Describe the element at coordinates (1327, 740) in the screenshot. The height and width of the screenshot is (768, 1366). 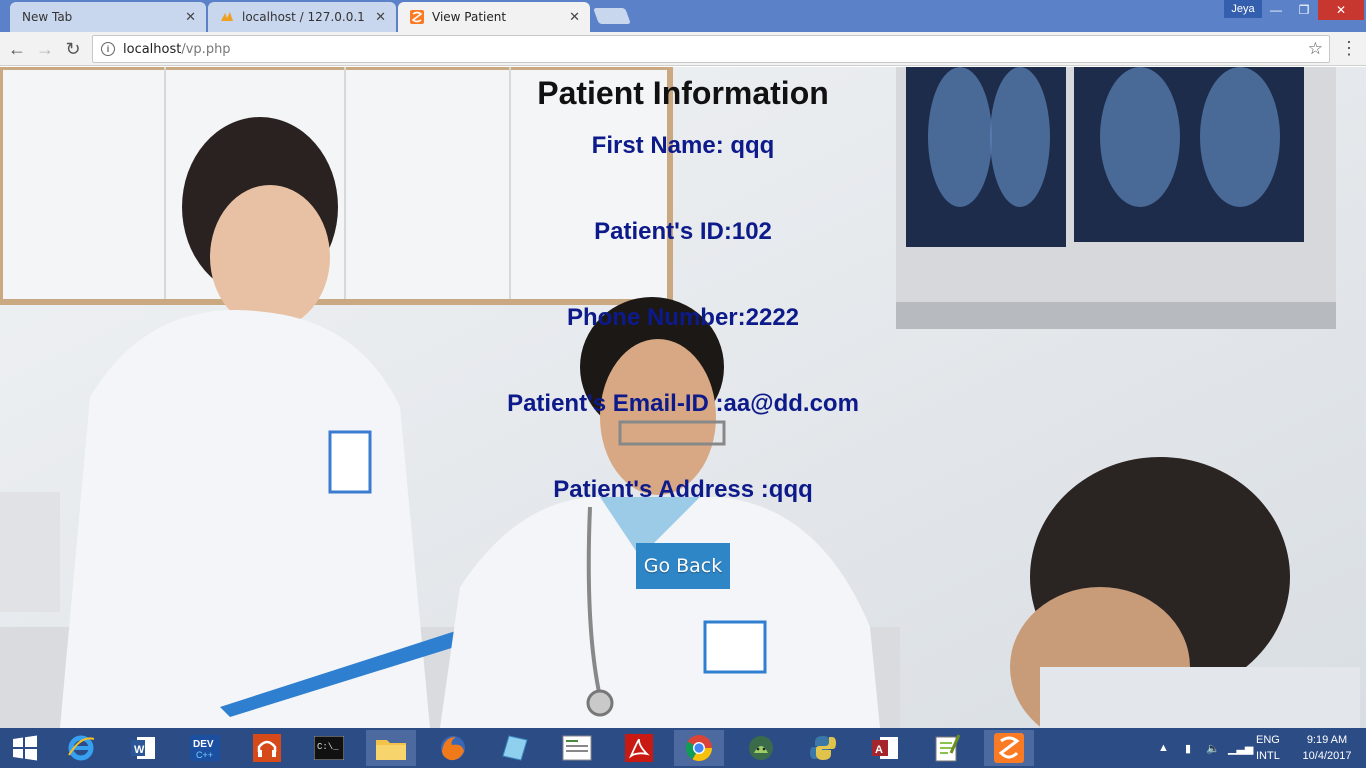
I see `clock-time: 9:19 AM` at that location.